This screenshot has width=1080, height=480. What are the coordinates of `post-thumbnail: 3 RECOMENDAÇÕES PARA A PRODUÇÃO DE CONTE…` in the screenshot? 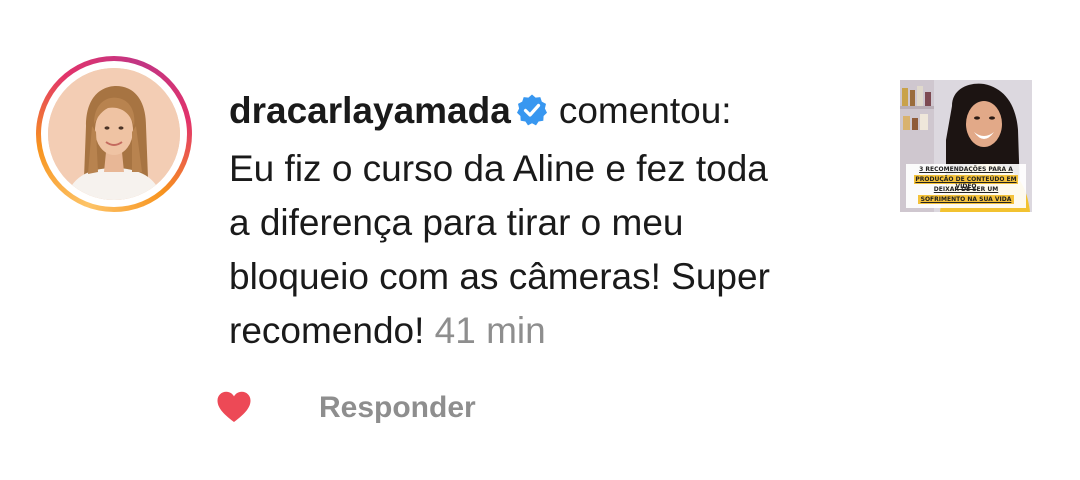 It's located at (966, 146).